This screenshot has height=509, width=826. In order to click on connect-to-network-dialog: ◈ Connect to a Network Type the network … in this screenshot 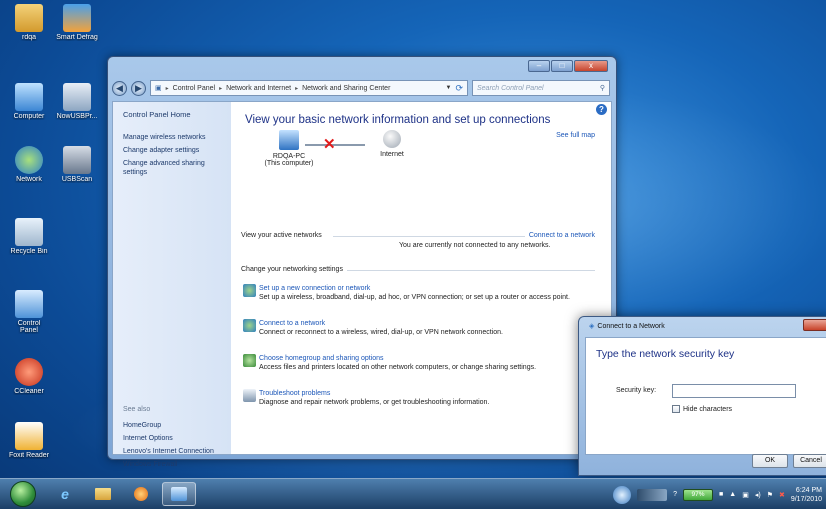, I will do `click(702, 396)`.